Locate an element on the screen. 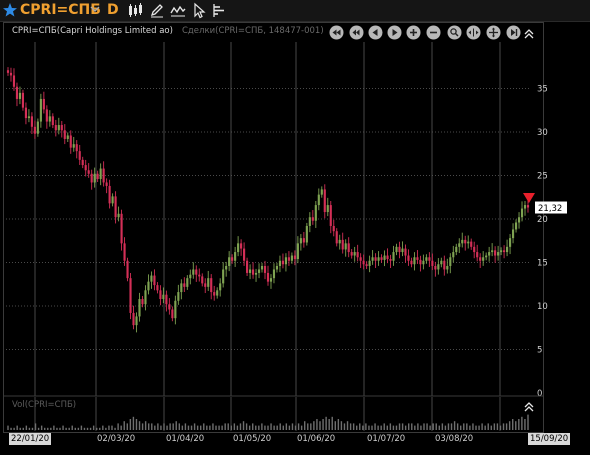  zoom-in-icon is located at coordinates (413, 32).